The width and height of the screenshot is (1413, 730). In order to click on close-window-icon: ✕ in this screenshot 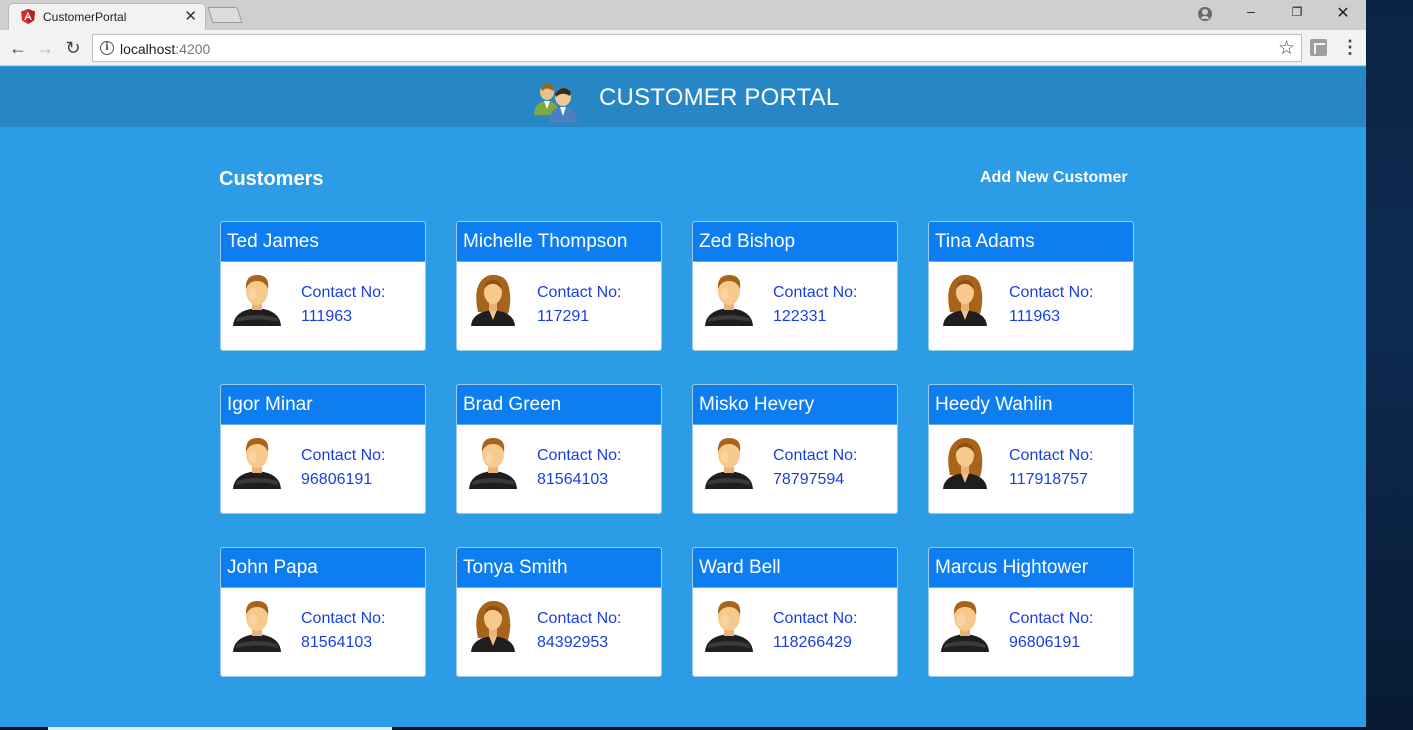, I will do `click(1343, 14)`.